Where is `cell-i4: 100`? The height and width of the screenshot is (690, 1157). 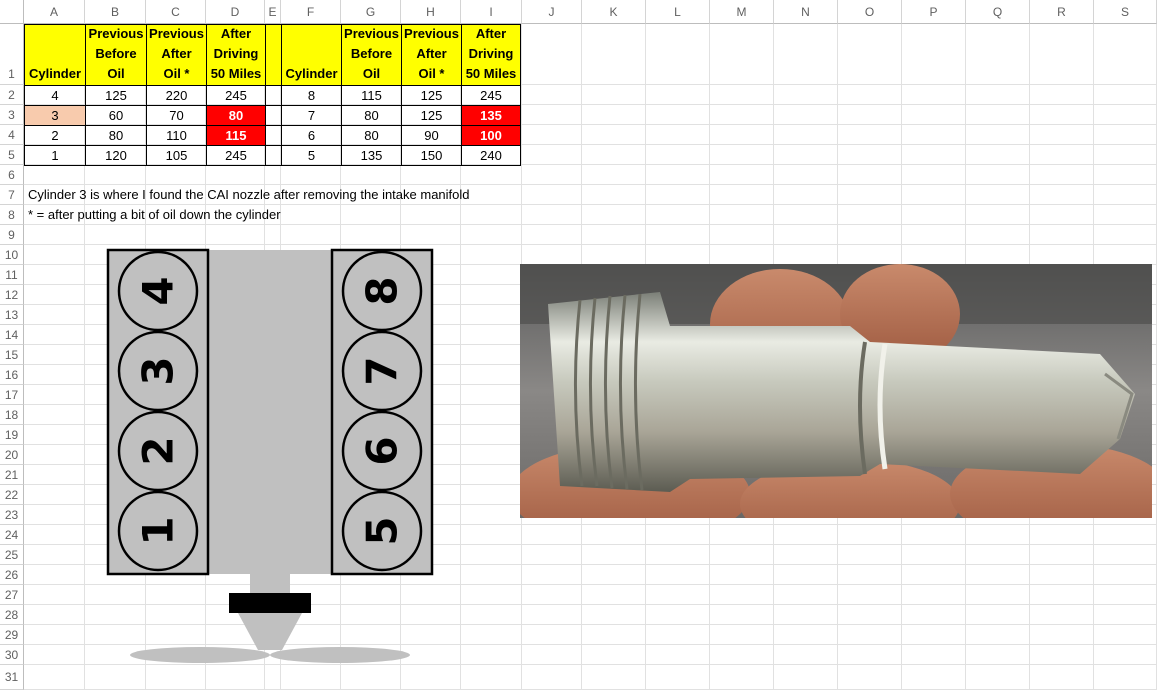
cell-i4: 100 is located at coordinates (491, 135).